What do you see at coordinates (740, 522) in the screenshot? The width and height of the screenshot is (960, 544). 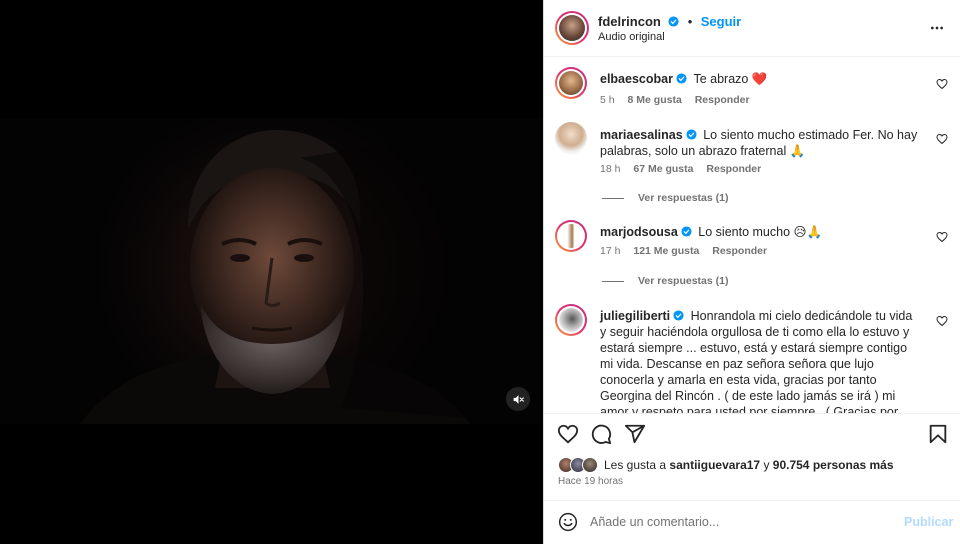 I see `comment-input` at bounding box center [740, 522].